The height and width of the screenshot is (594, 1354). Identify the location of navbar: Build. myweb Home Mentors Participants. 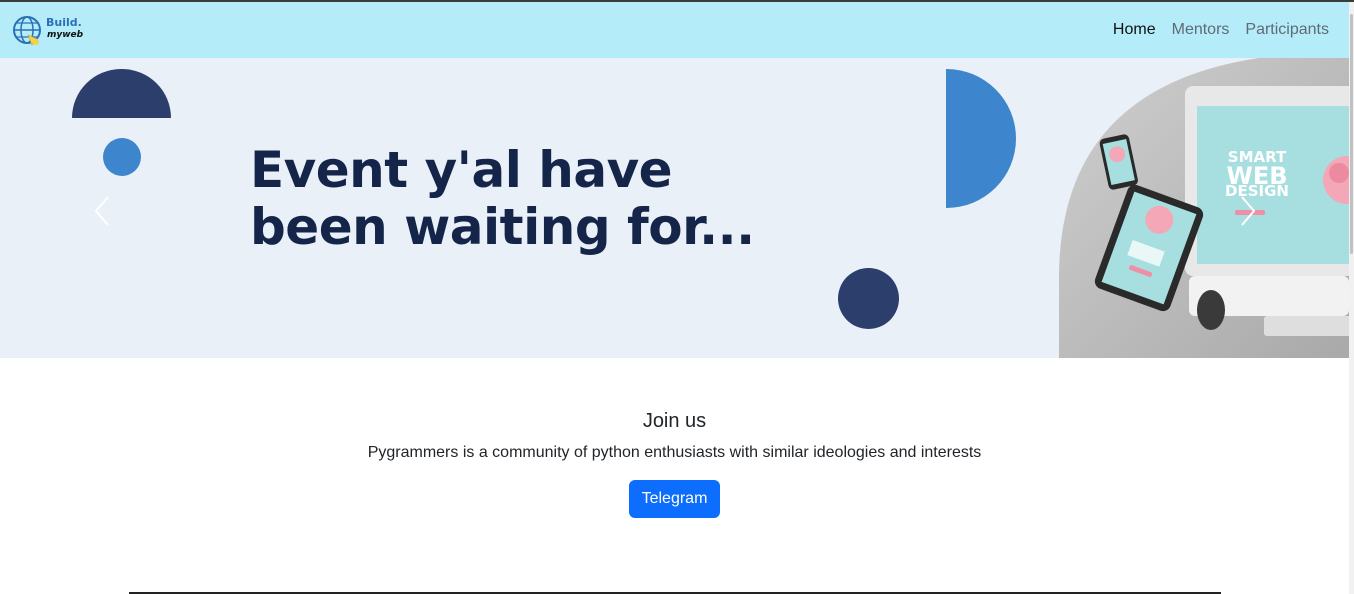
(674, 30).